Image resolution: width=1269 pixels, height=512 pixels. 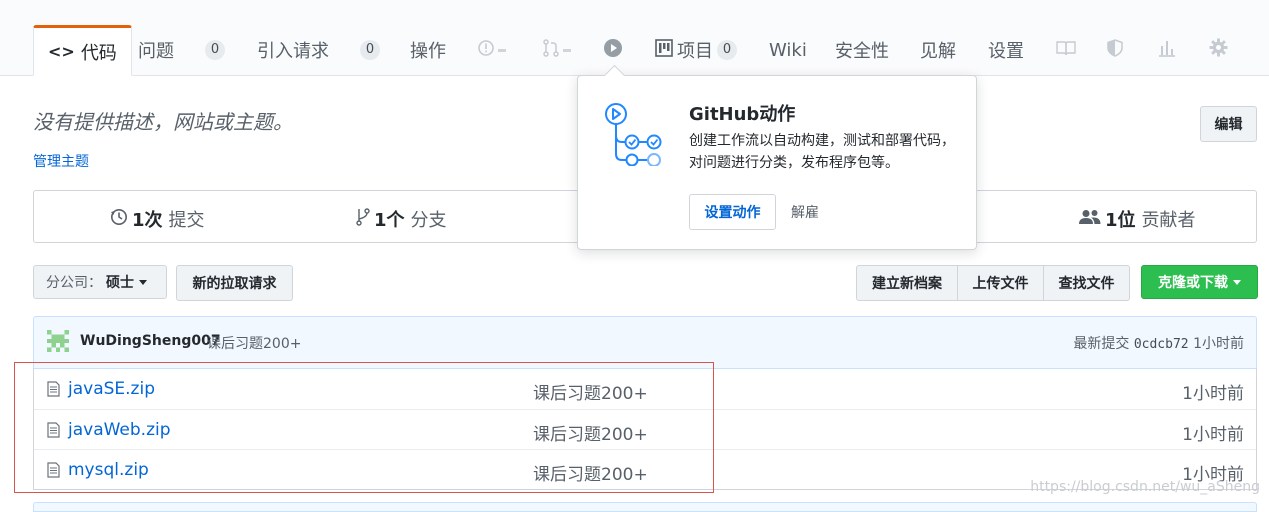 What do you see at coordinates (156, 51) in the screenshot?
I see `tab-issues-label: 问题` at bounding box center [156, 51].